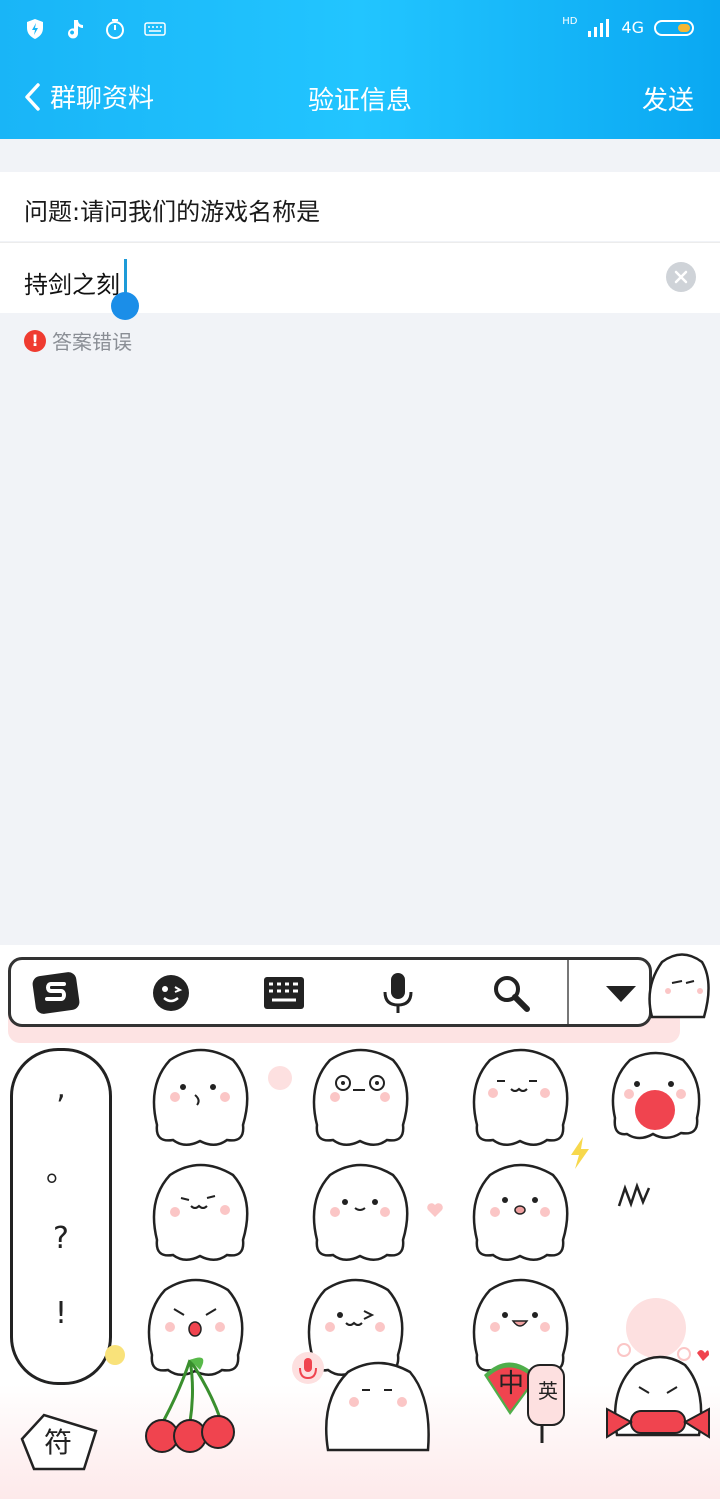  What do you see at coordinates (377, 1406) in the screenshot?
I see `sticker-ghost-lying` at bounding box center [377, 1406].